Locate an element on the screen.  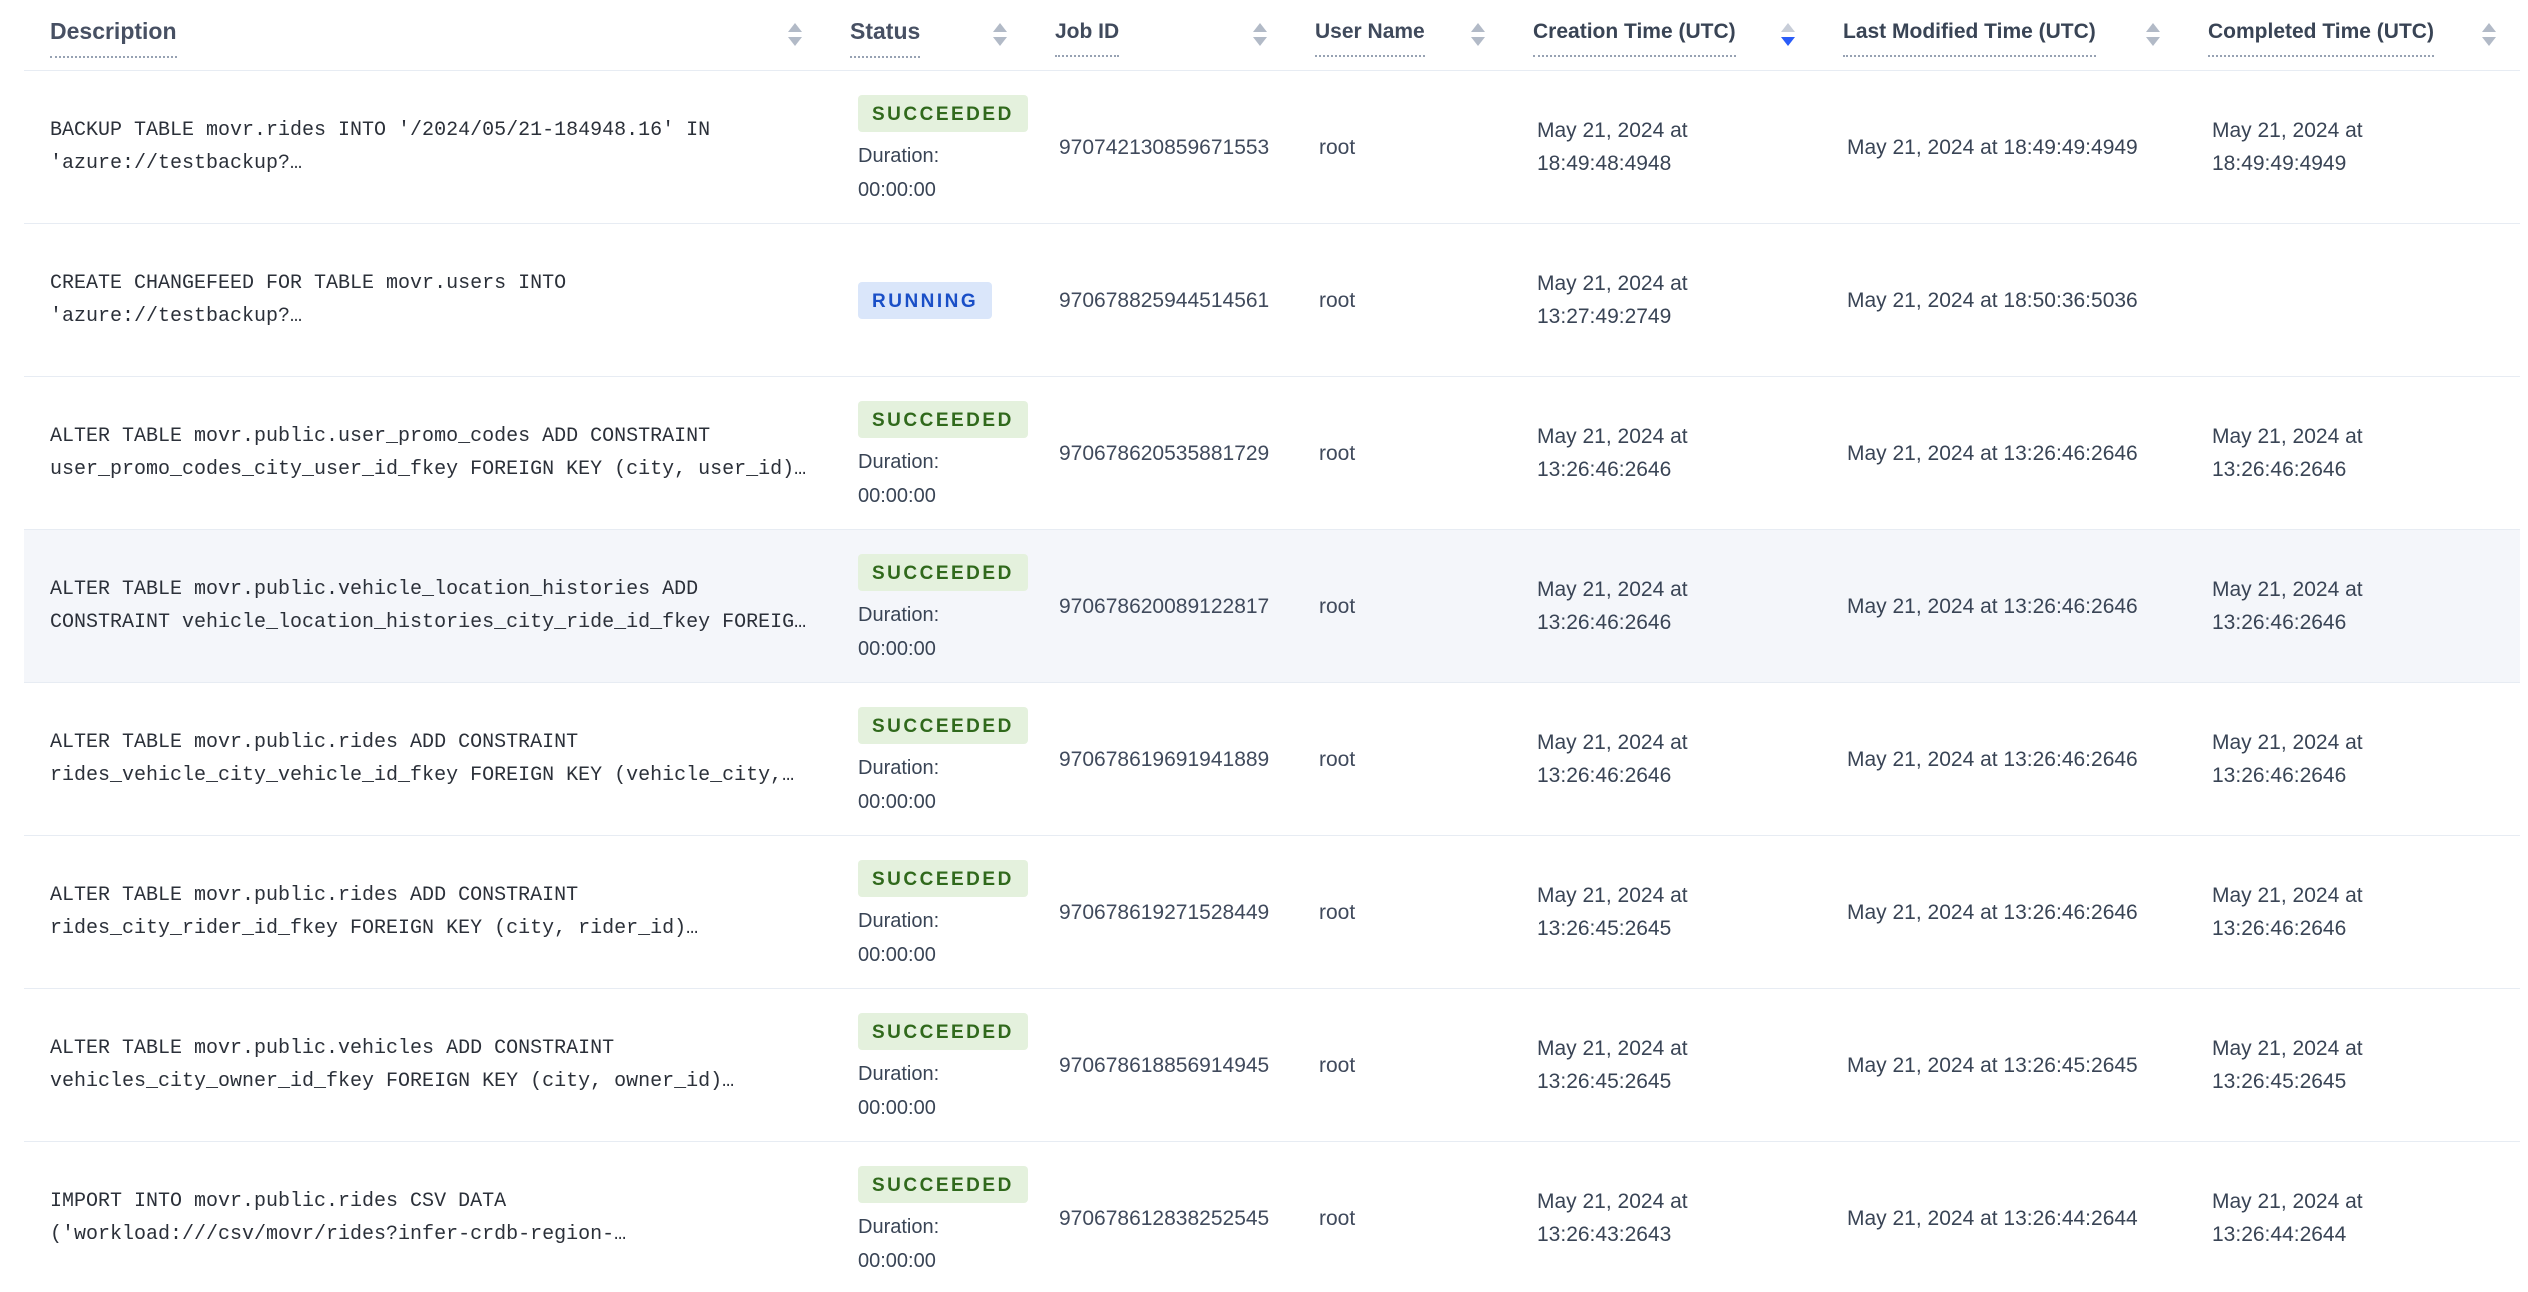
creation-time-cell: May 21, 2024 at 13:26:46:2646 is located at coordinates (1688, 759).